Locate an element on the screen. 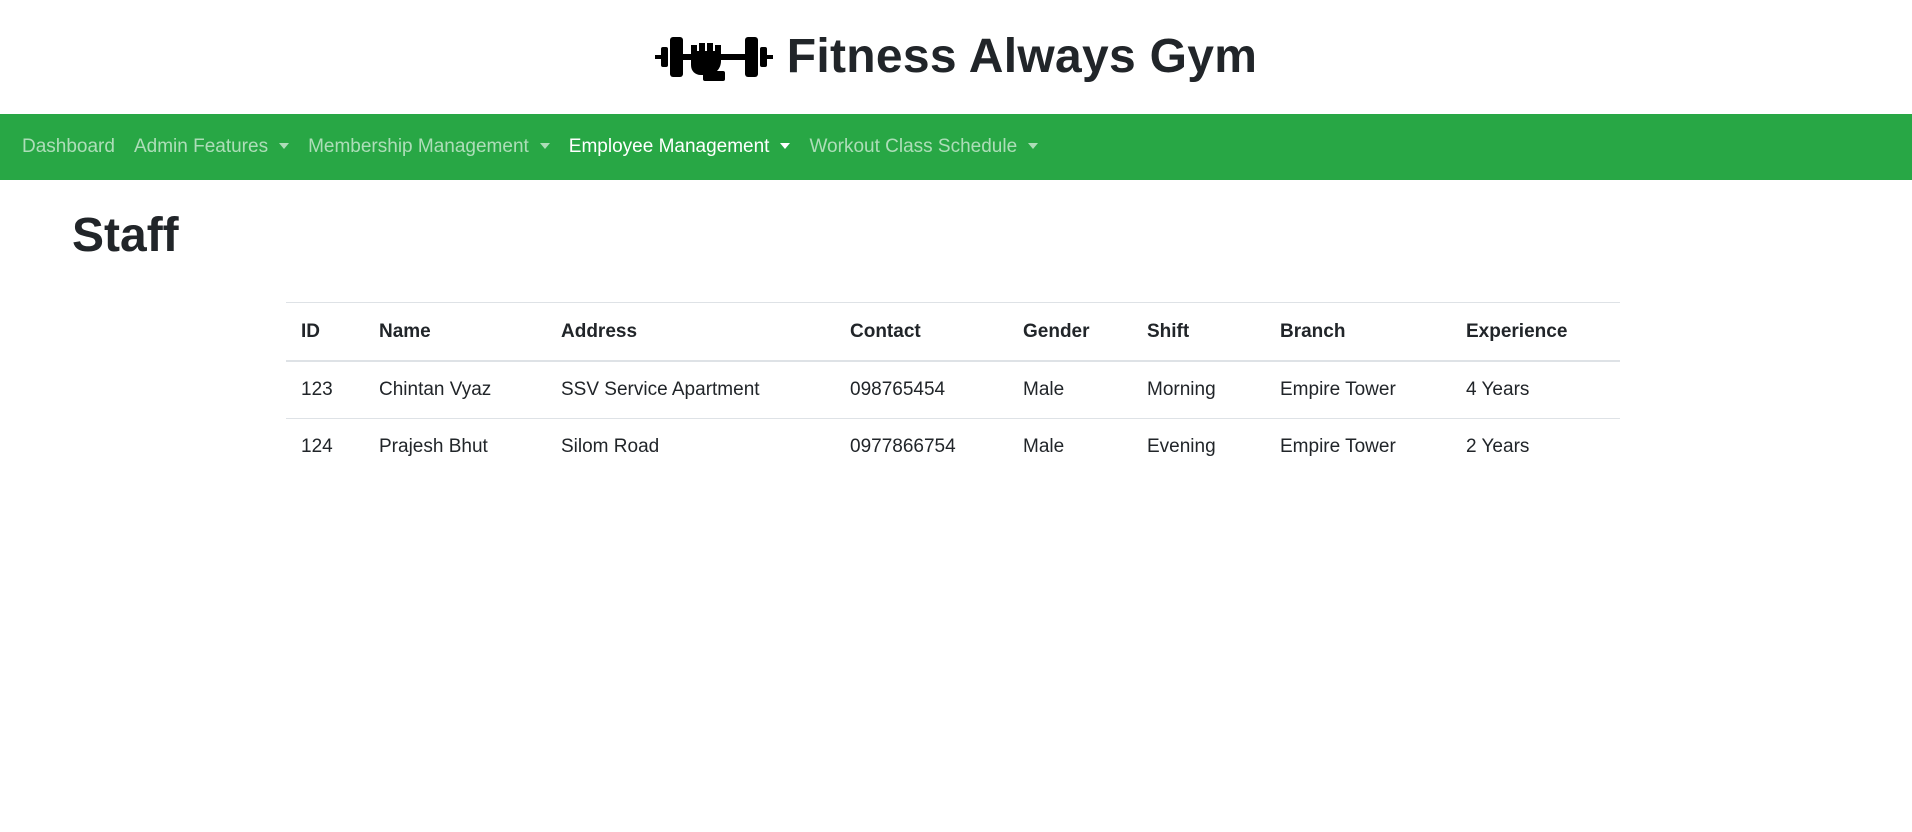 Image resolution: width=1912 pixels, height=832 pixels. nav-membership-management: Membership Management is located at coordinates (429, 147).